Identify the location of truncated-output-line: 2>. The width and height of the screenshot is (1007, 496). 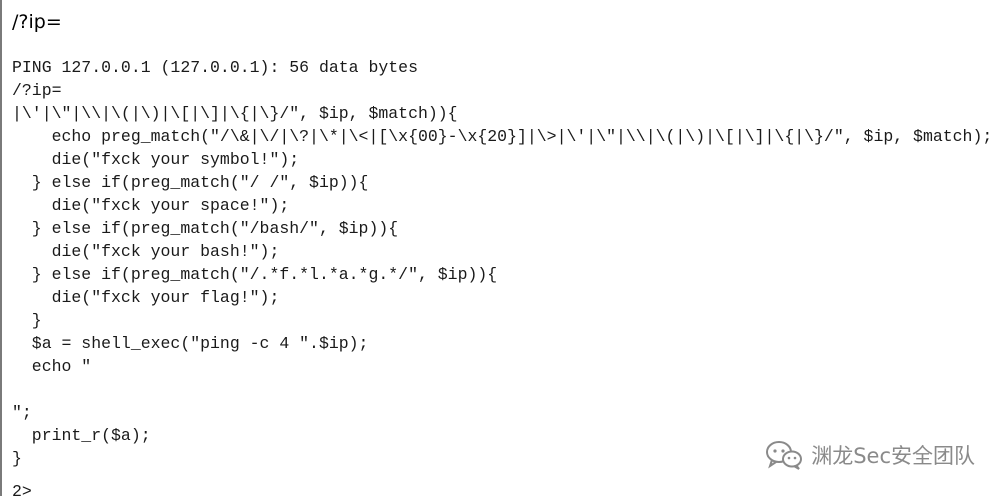
(22, 489).